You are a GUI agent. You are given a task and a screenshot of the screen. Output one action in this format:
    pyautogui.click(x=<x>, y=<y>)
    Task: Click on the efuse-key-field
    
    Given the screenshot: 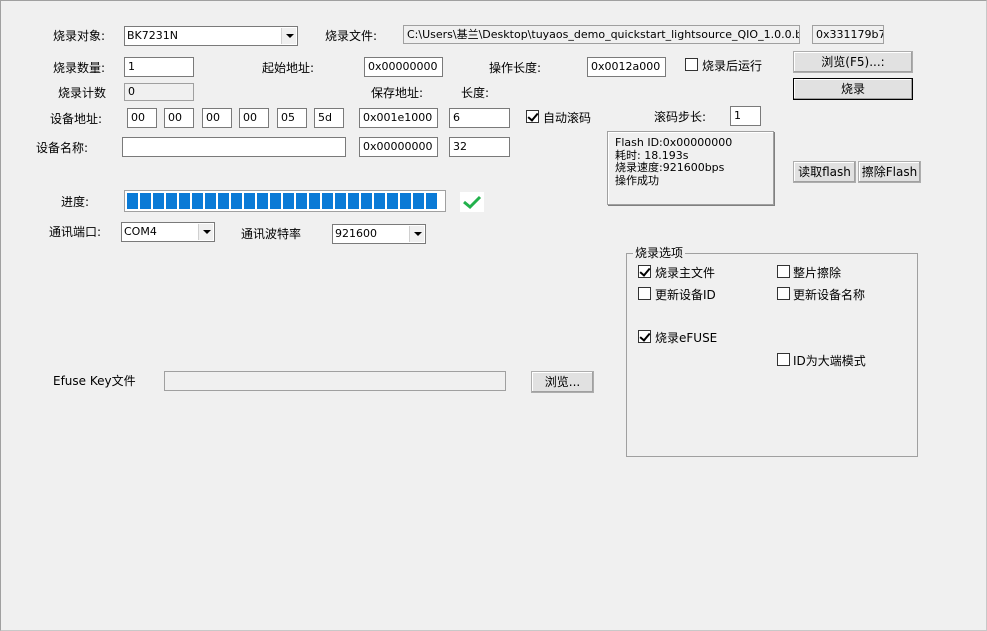 What is the action you would take?
    pyautogui.click(x=335, y=381)
    